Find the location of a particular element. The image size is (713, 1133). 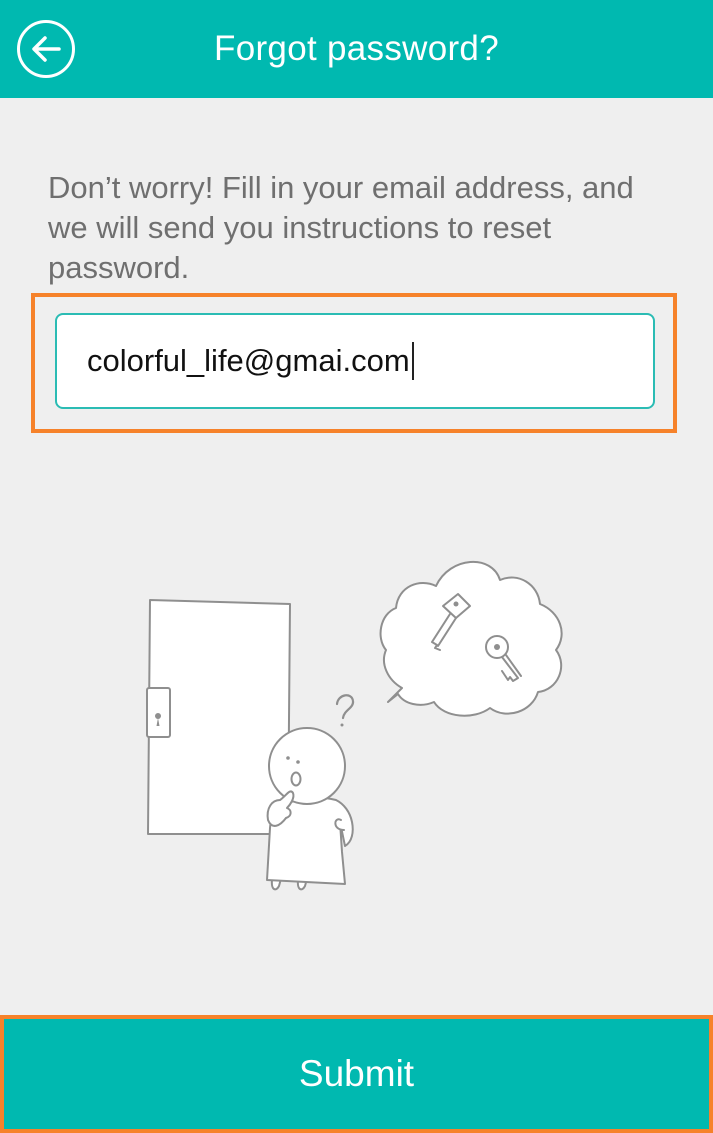

text-cursor is located at coordinates (412, 361).